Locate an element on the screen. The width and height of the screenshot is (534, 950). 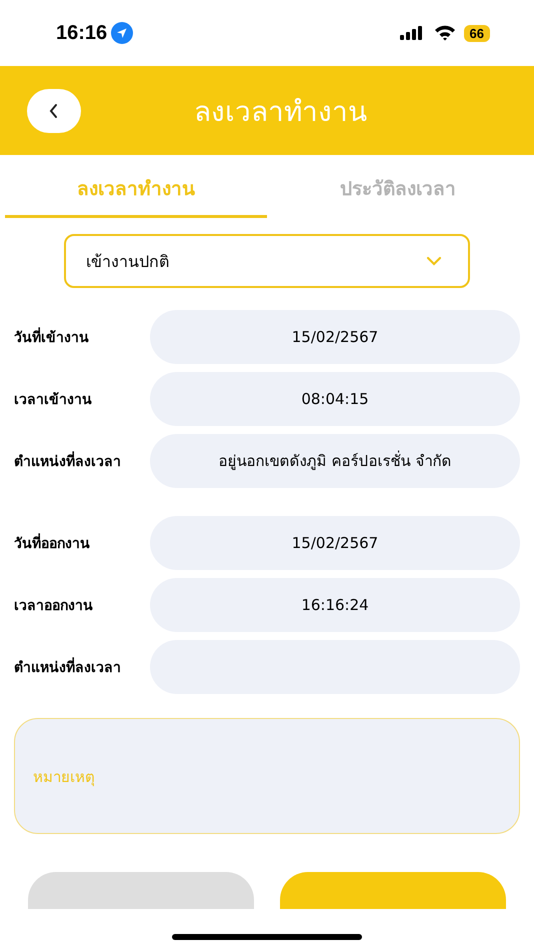
tab: ลงเวลาทำงาน is located at coordinates (136, 190).